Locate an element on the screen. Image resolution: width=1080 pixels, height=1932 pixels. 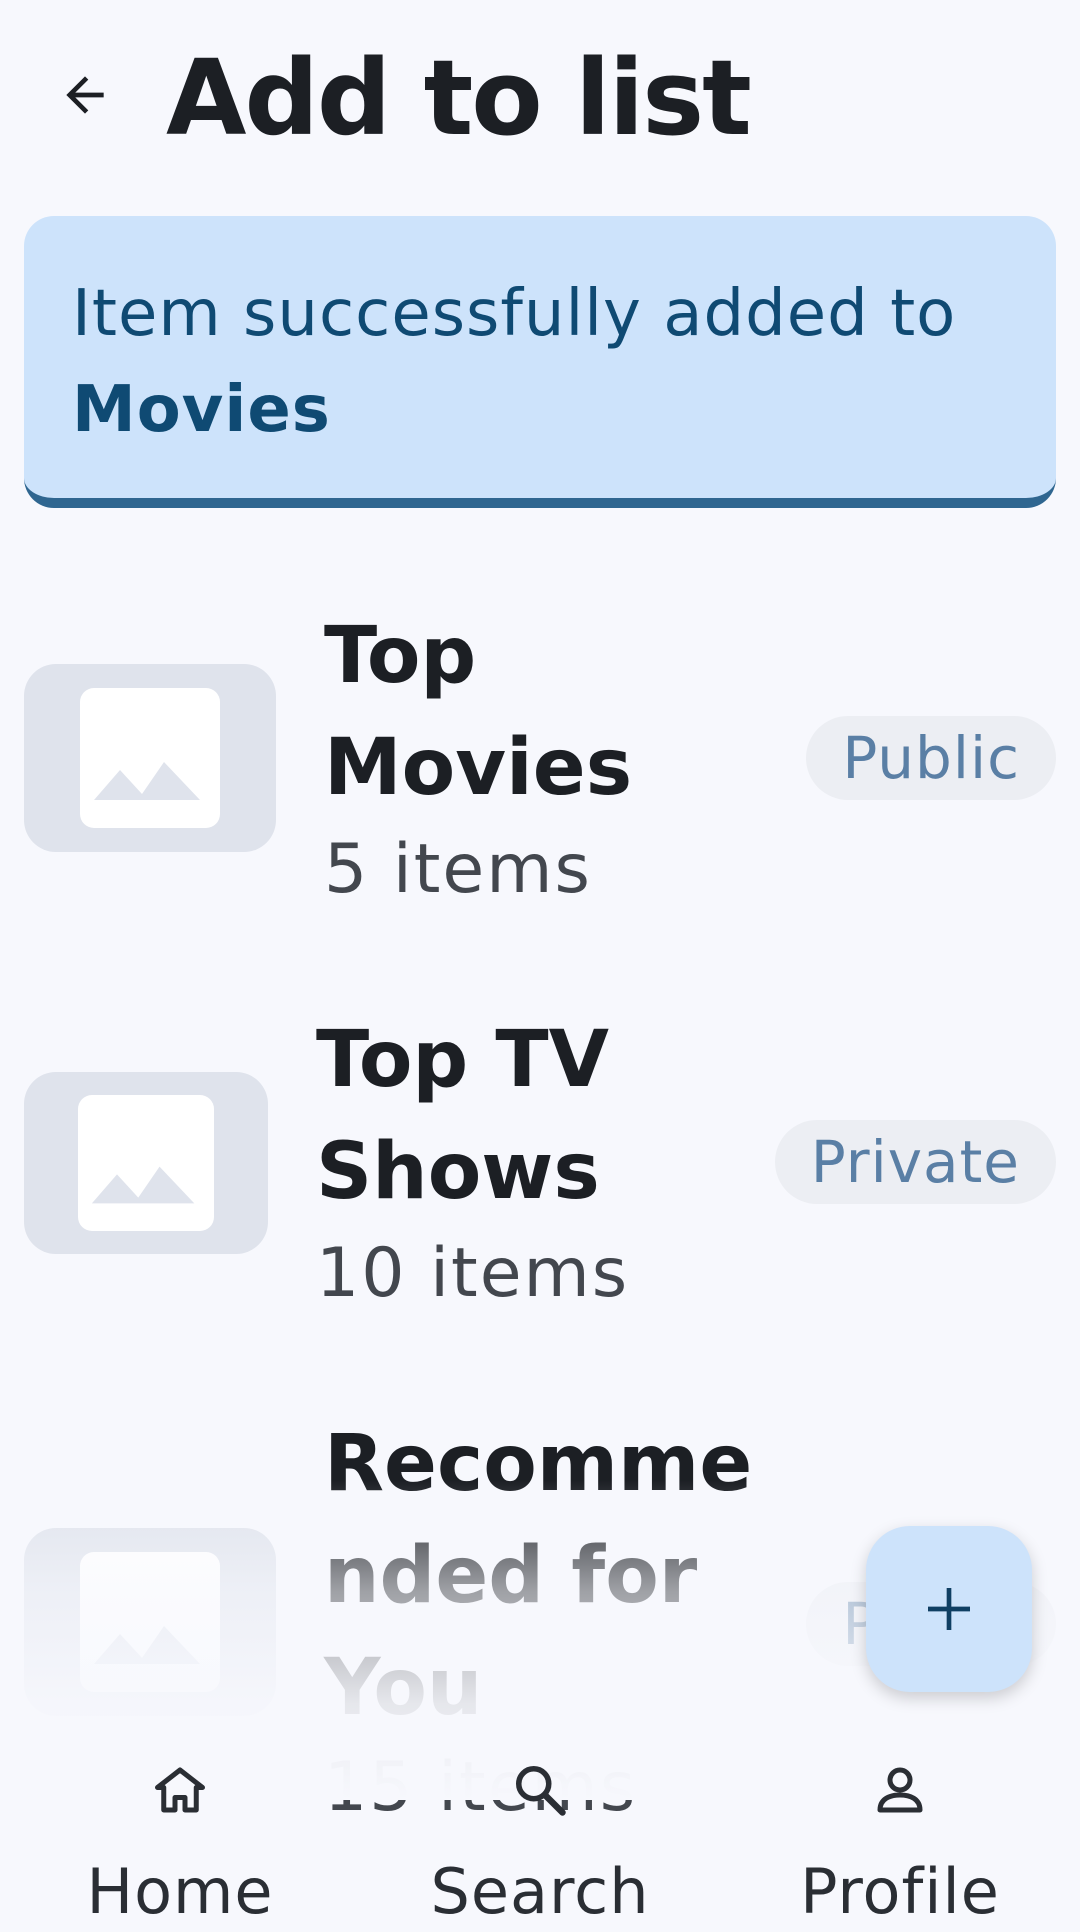
app-header: Add to list is located at coordinates (540, 95).